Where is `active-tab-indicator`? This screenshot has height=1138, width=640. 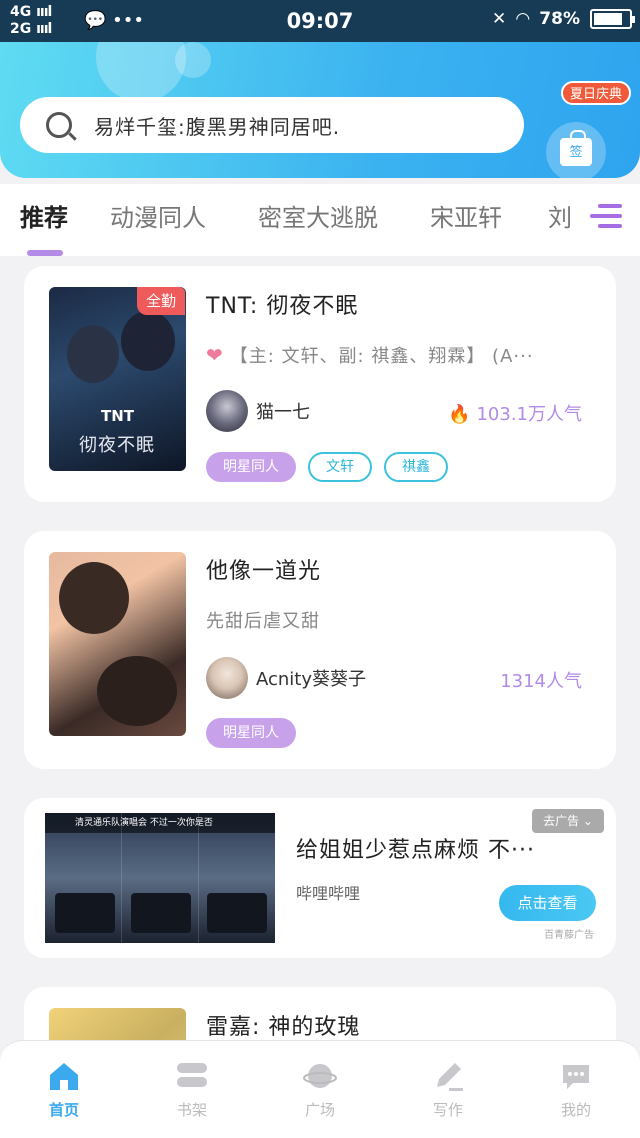 active-tab-indicator is located at coordinates (45, 253).